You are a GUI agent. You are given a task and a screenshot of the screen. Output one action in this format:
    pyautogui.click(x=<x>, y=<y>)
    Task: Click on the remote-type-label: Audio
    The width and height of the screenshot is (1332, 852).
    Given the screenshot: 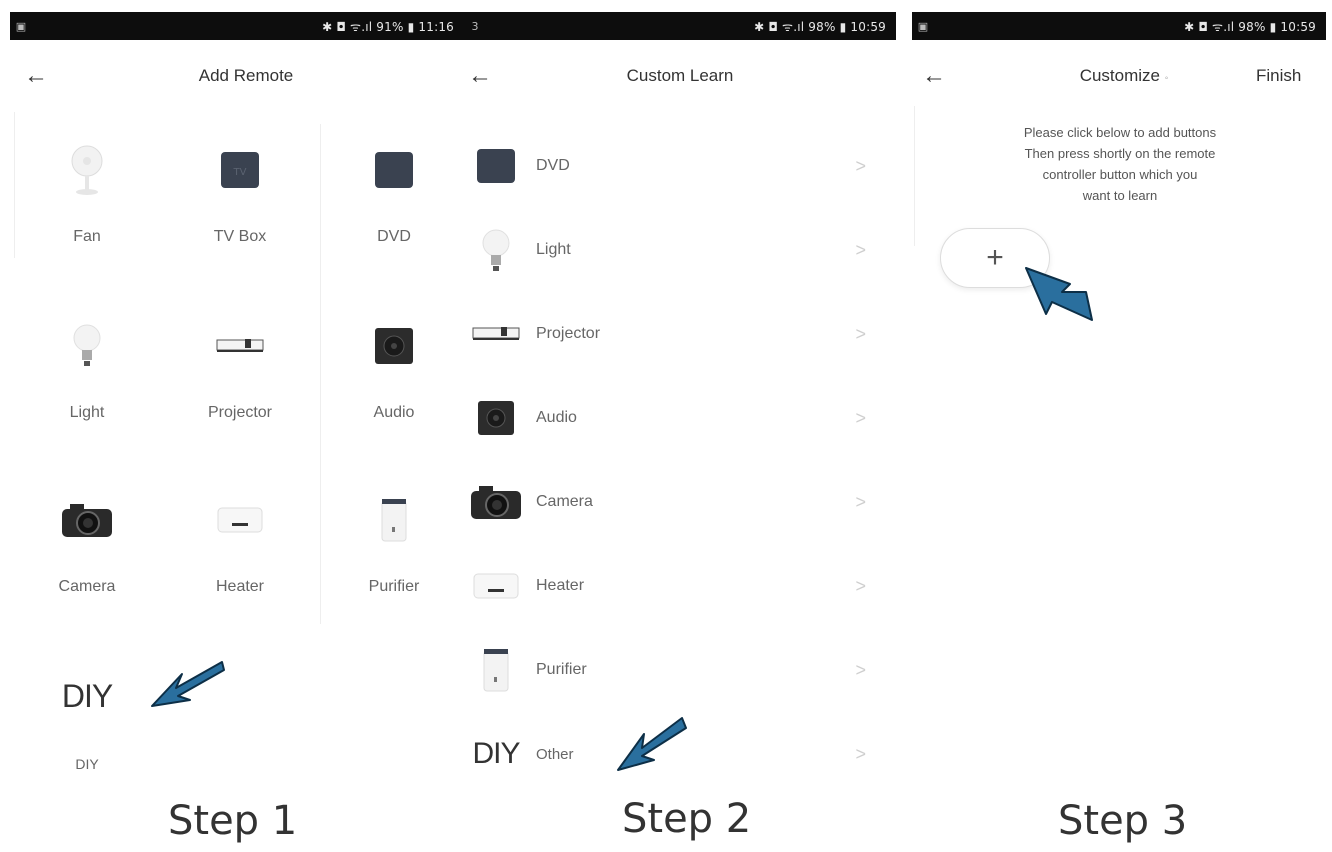 What is the action you would take?
    pyautogui.click(x=394, y=412)
    